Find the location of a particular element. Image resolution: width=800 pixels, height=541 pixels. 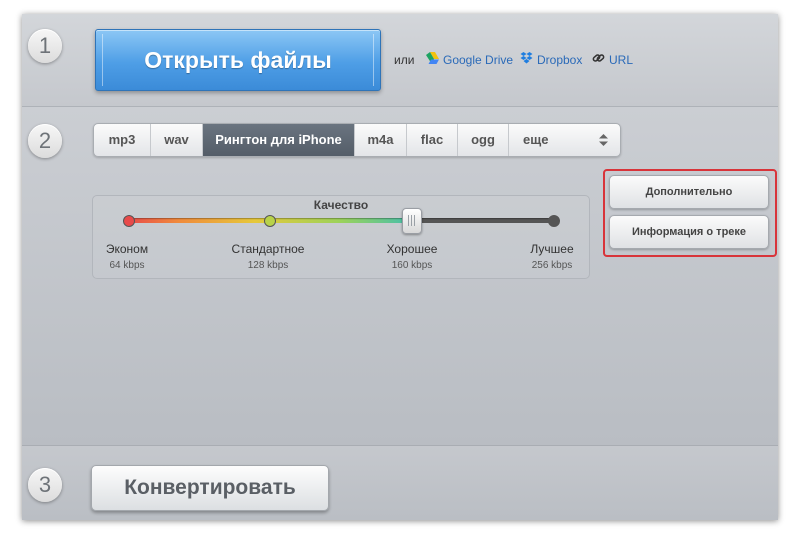

step-3-badge: 3 is located at coordinates (45, 485).